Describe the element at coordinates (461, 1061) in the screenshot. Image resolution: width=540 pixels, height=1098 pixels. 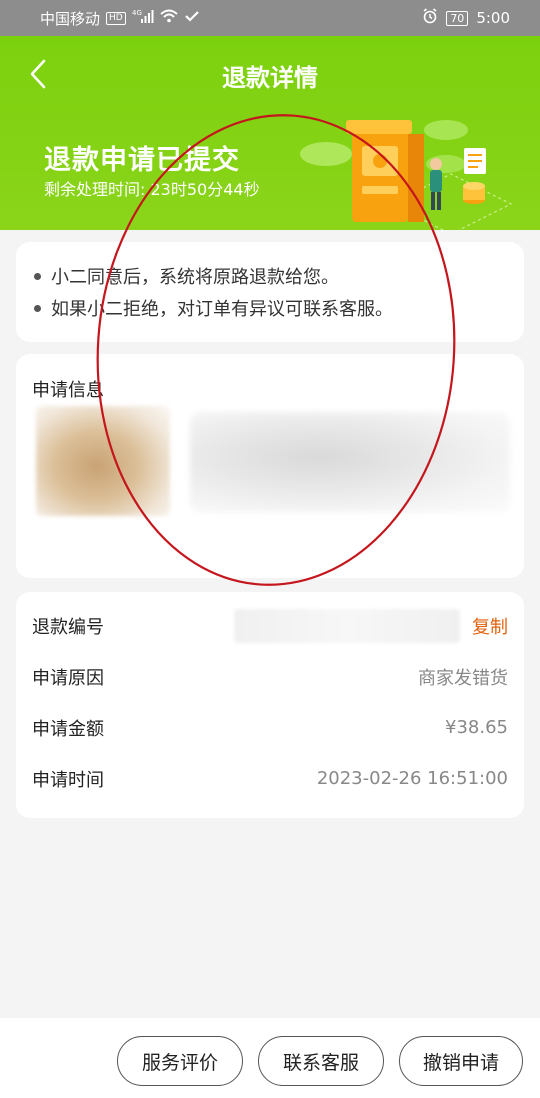
I see `cancel-request-button: 撤销申请` at that location.